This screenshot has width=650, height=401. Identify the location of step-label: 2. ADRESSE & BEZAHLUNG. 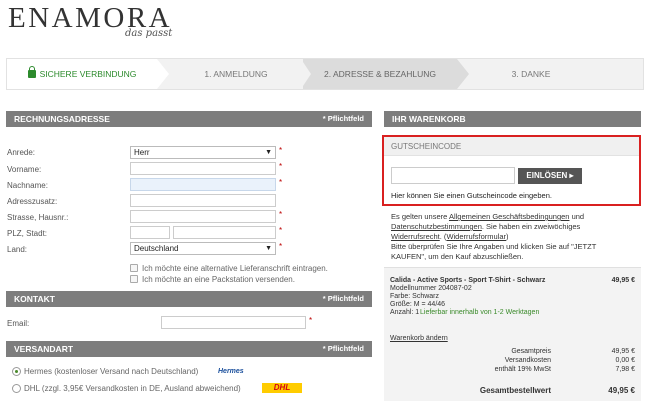
(380, 74).